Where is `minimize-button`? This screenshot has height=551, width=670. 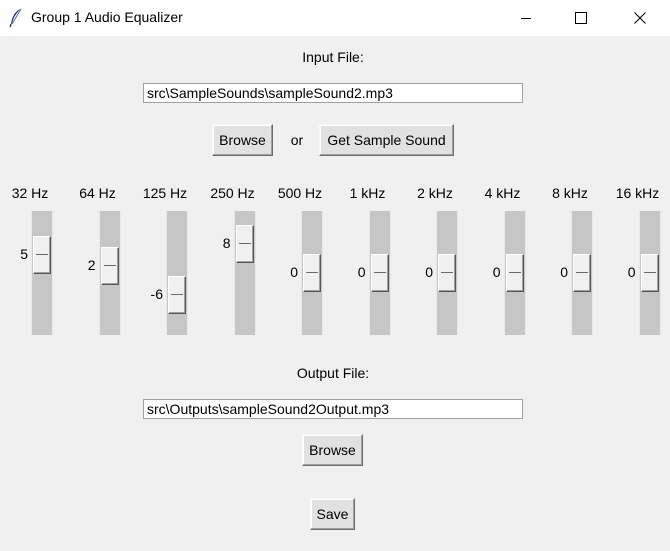
minimize-button is located at coordinates (526, 18).